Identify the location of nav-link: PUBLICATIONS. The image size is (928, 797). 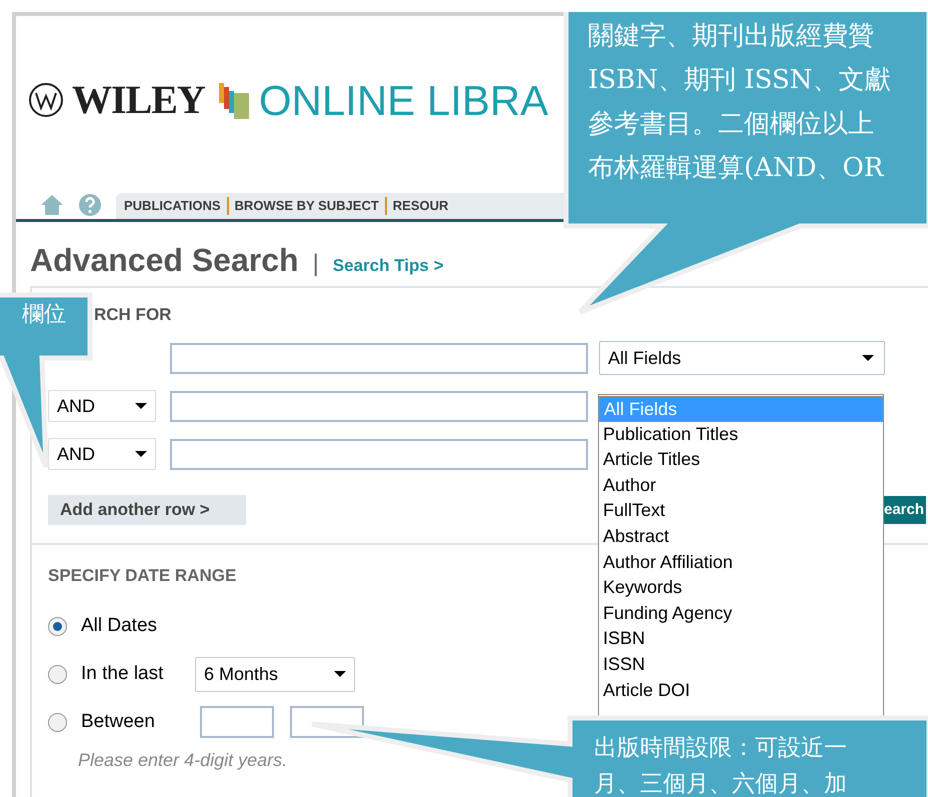
(172, 206).